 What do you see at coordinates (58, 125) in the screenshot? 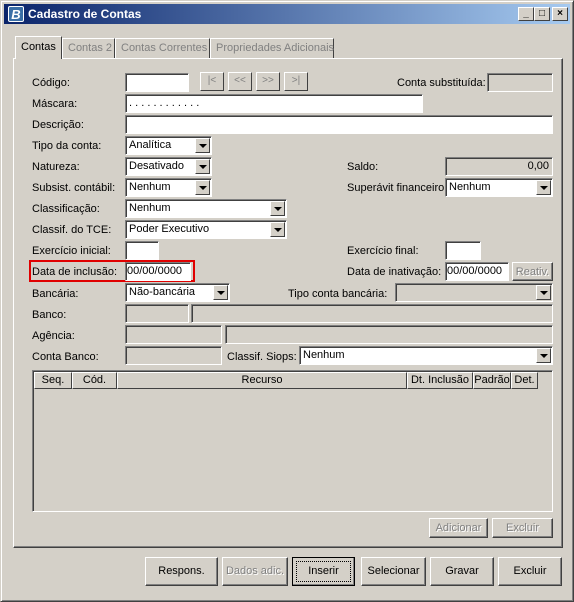
I see `descricao-label: Descrição:` at bounding box center [58, 125].